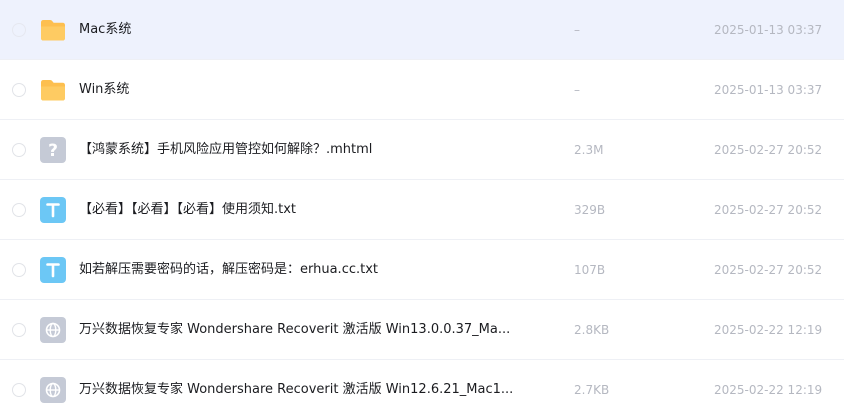 Image resolution: width=844 pixels, height=403 pixels. Describe the element at coordinates (299, 150) in the screenshot. I see `file-name: 【鸿蒙系统】手机风险应用管控如何解除？.mhtml` at that location.